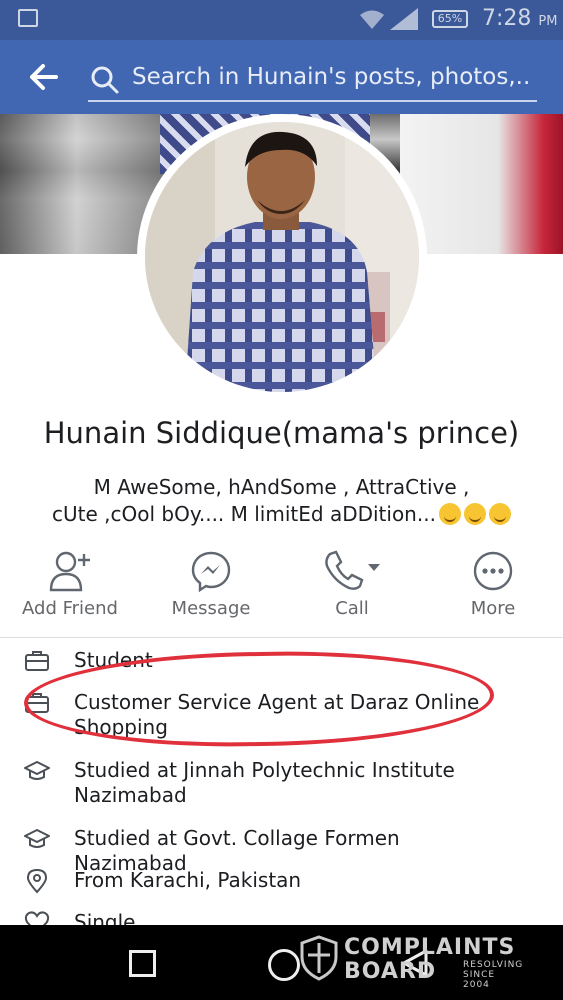  What do you see at coordinates (404, 19) in the screenshot?
I see `signal-icon` at bounding box center [404, 19].